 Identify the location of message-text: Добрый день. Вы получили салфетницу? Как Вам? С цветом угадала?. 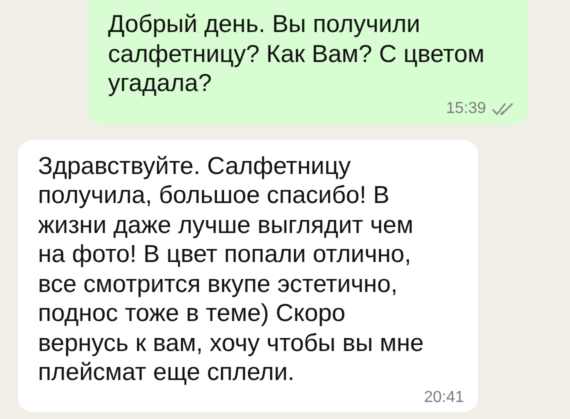
(296, 54).